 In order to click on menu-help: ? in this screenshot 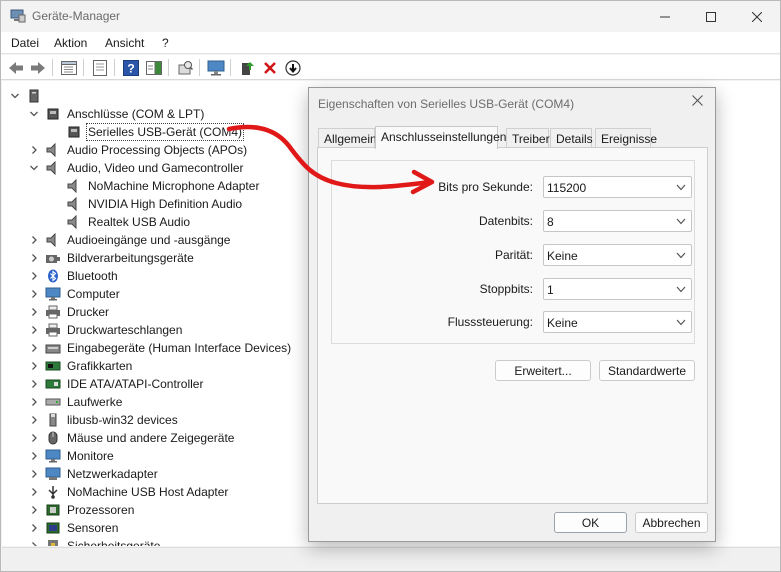, I will do `click(165, 43)`.